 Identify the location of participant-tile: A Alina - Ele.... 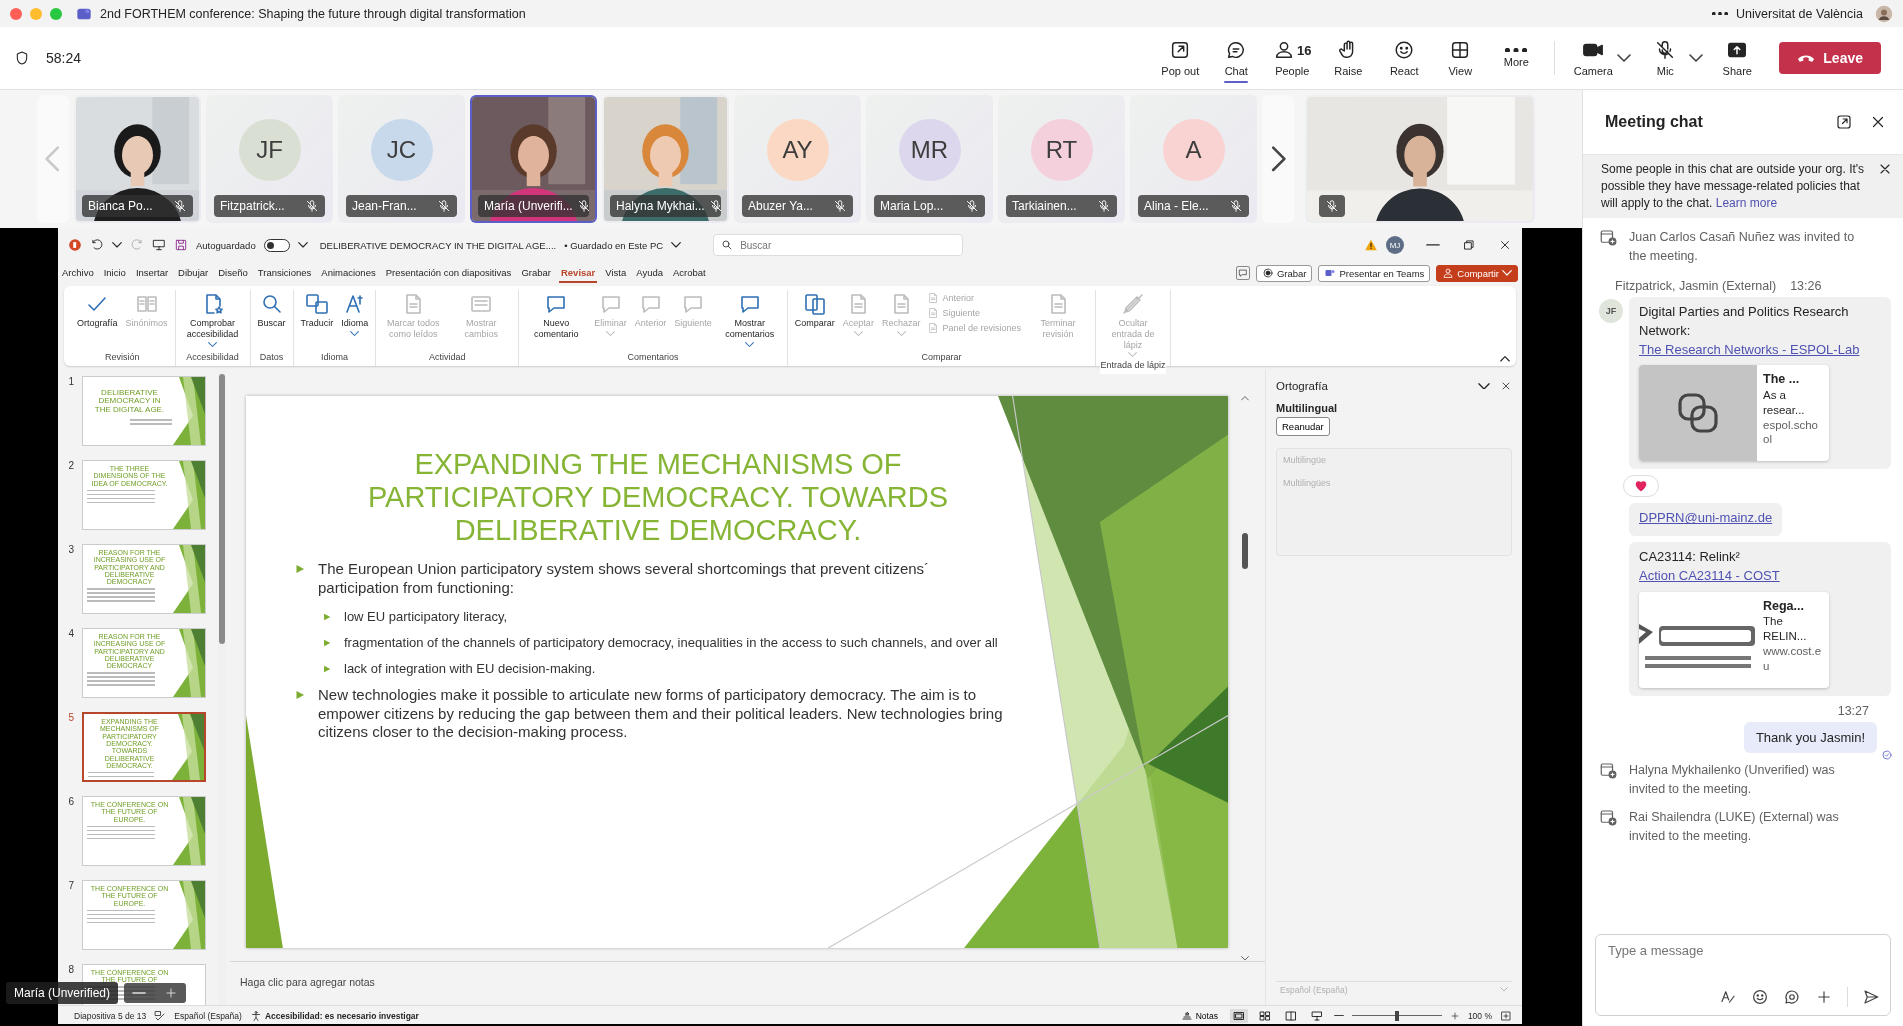
(1193, 159).